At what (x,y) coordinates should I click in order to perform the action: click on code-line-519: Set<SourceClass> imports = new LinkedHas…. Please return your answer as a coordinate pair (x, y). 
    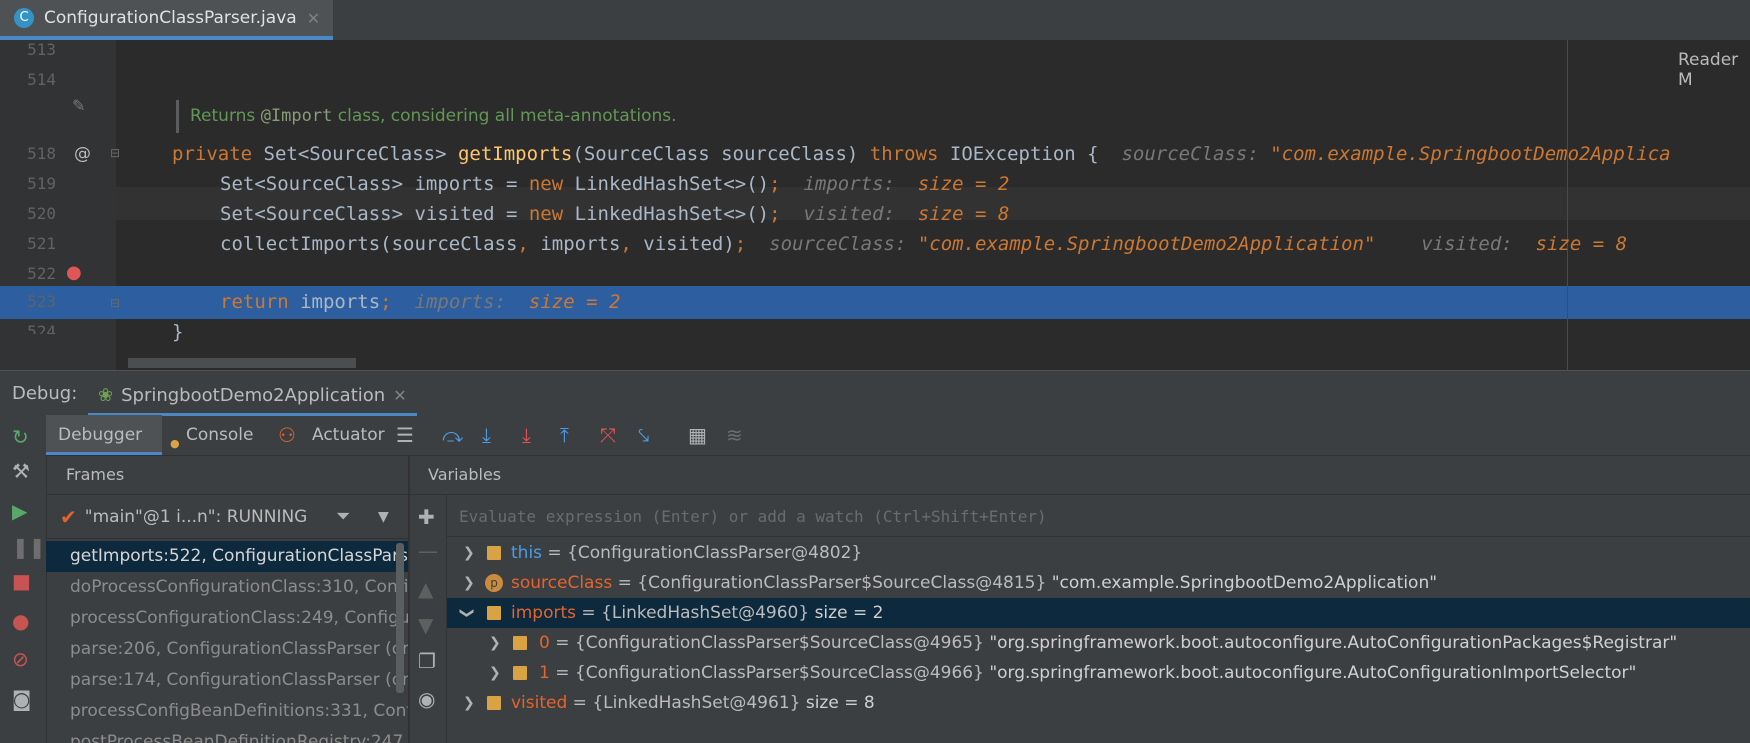
    Looking at the image, I should click on (615, 184).